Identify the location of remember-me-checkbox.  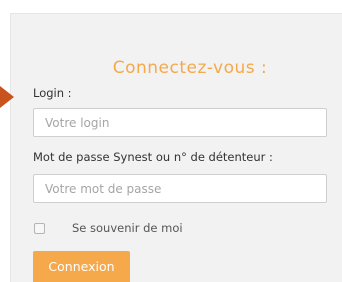
(39, 228).